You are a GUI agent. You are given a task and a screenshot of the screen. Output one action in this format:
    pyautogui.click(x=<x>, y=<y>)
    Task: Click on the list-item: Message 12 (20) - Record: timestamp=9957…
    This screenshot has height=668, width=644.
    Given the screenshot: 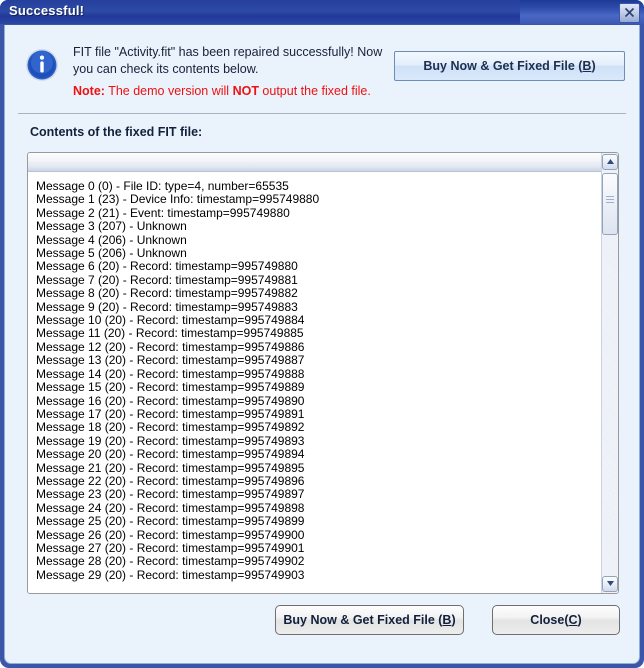 What is the action you would take?
    pyautogui.click(x=318, y=347)
    